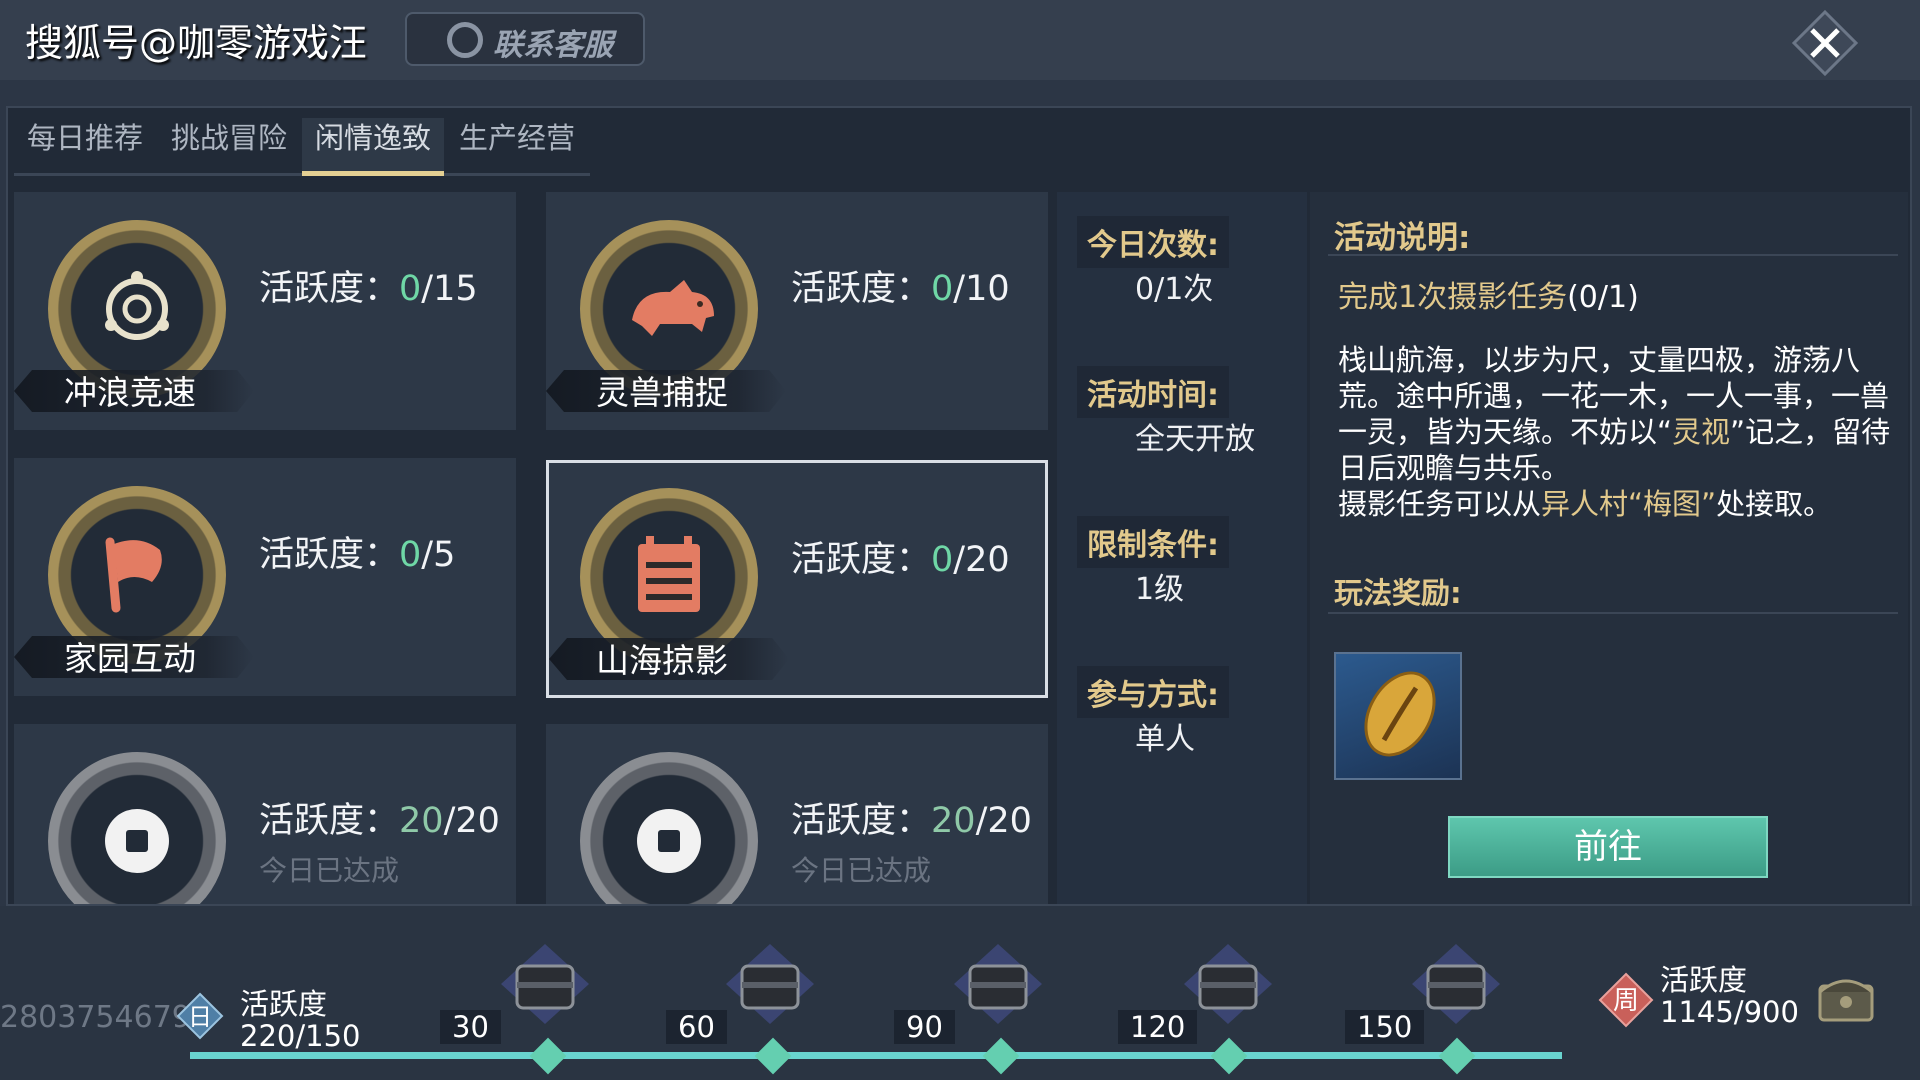 The width and height of the screenshot is (1920, 1080). Describe the element at coordinates (900, 560) in the screenshot. I see `activity-points: 活跃度：0/20` at that location.